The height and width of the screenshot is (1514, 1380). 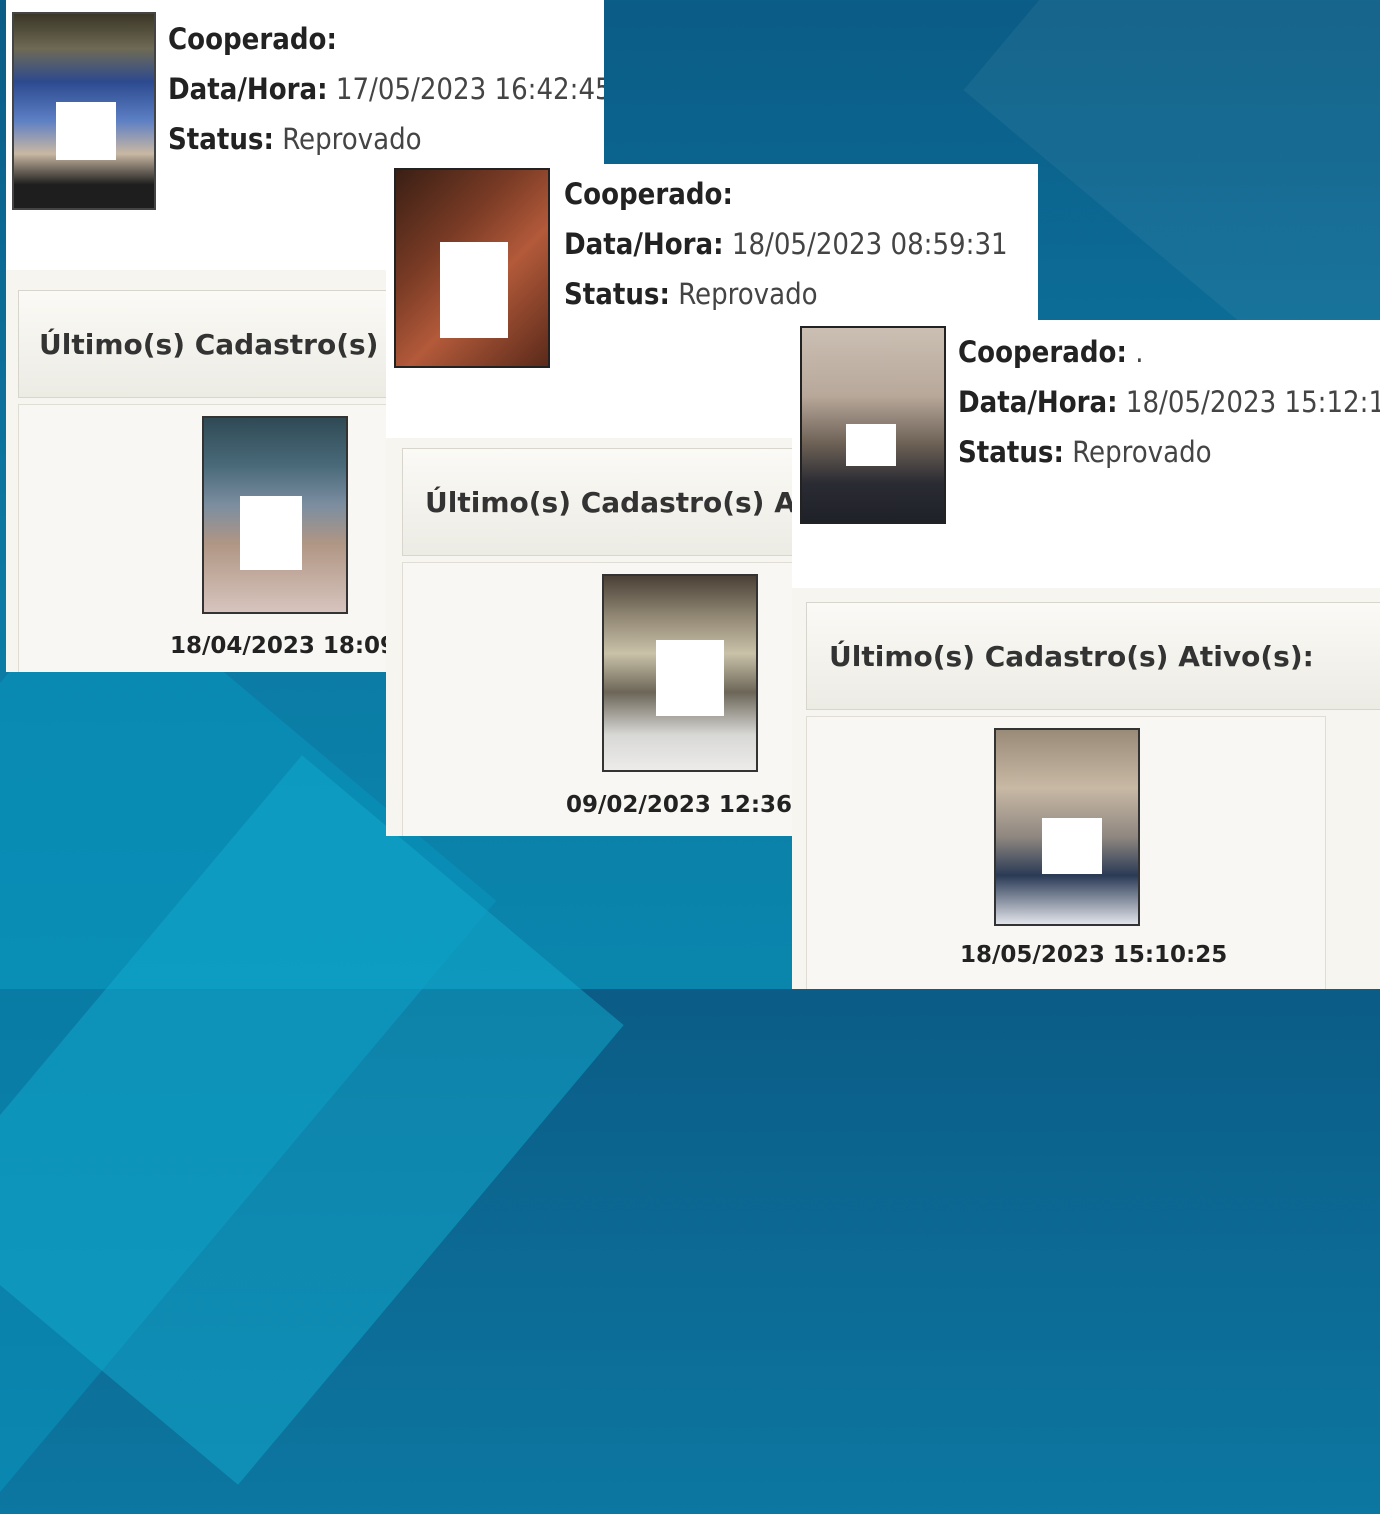 I want to click on active-record-timestamp: 18/05/2023 15:10:25, so click(x=1094, y=955).